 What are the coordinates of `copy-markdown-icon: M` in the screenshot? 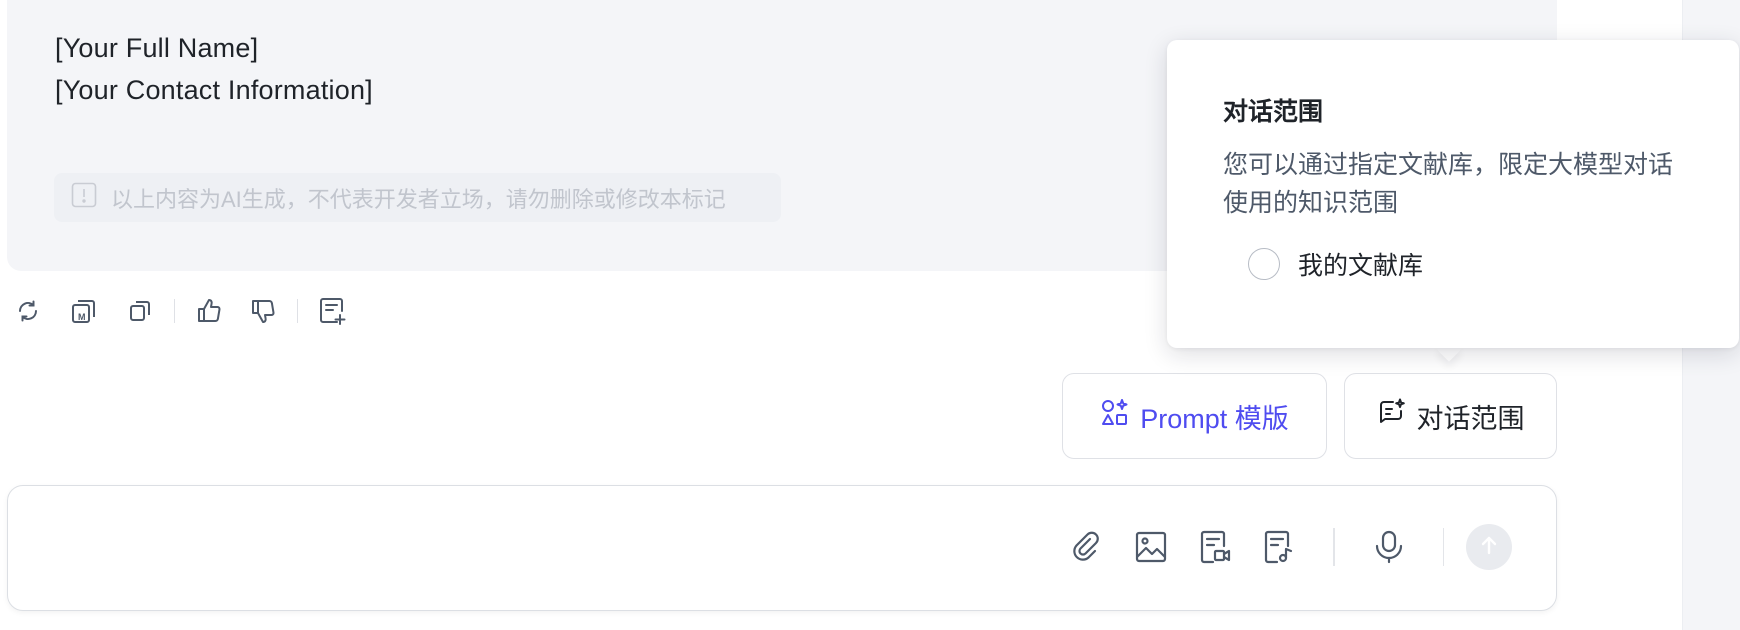 It's located at (84, 311).